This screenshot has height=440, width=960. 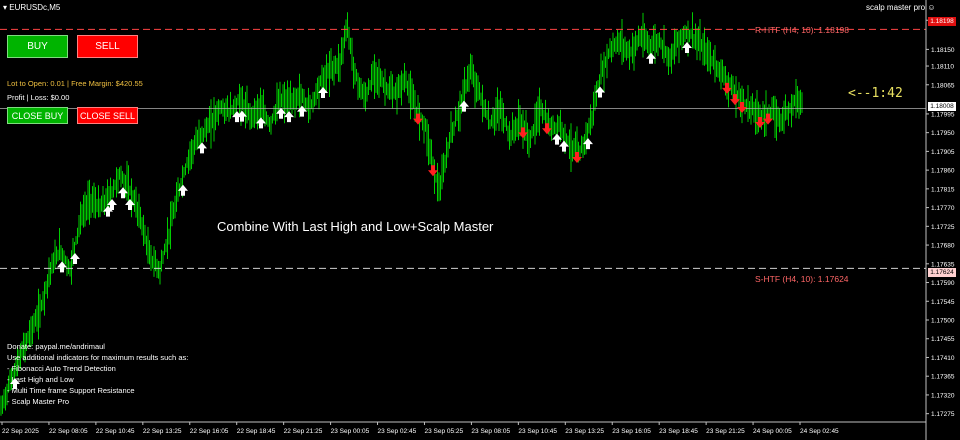 I want to click on price-tick-label: 1.17815, so click(x=943, y=189).